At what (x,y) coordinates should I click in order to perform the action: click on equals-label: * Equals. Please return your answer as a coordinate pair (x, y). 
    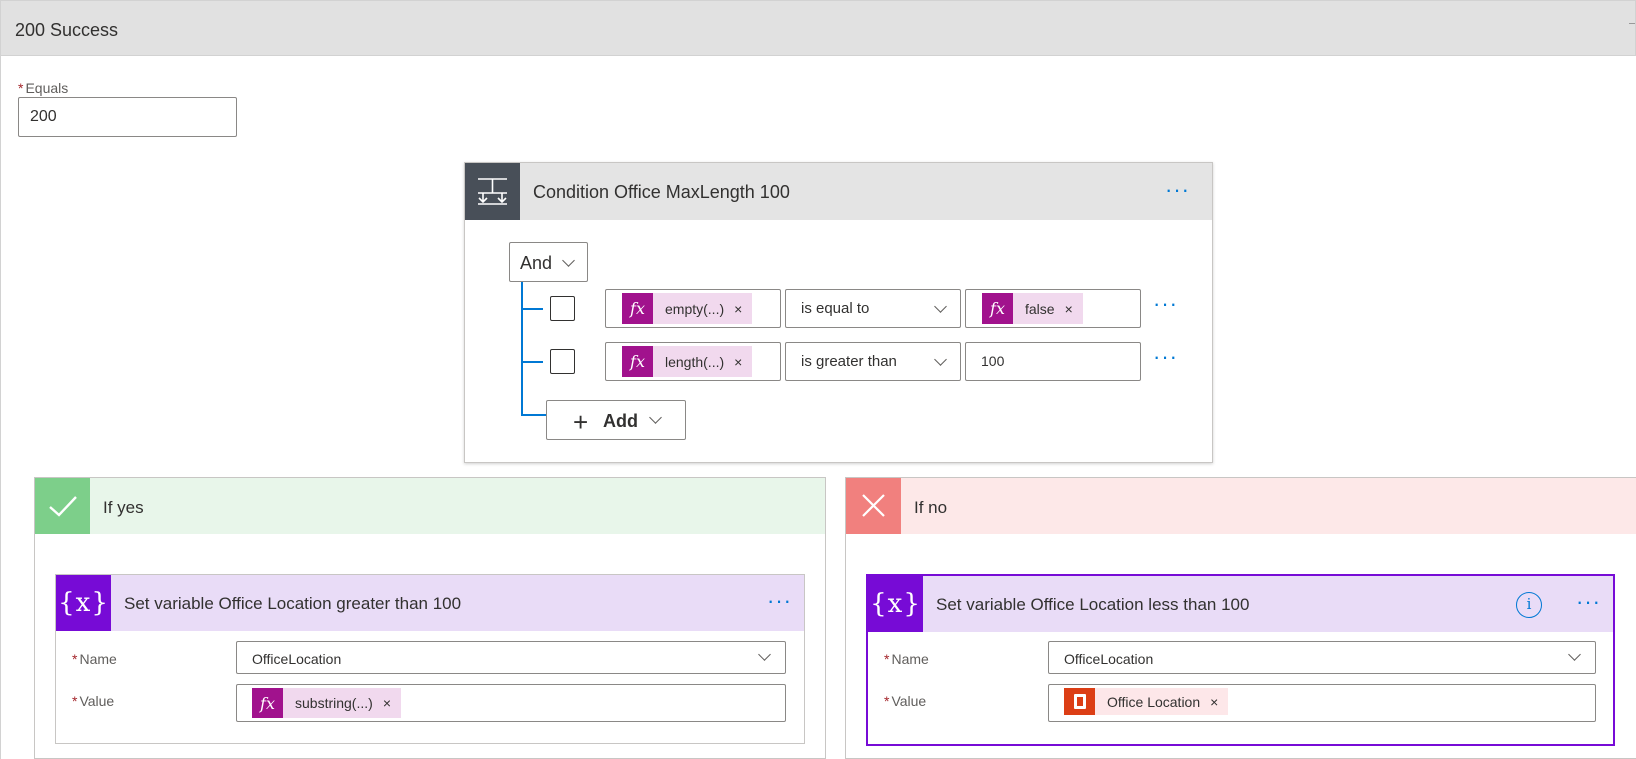
    Looking at the image, I should click on (43, 88).